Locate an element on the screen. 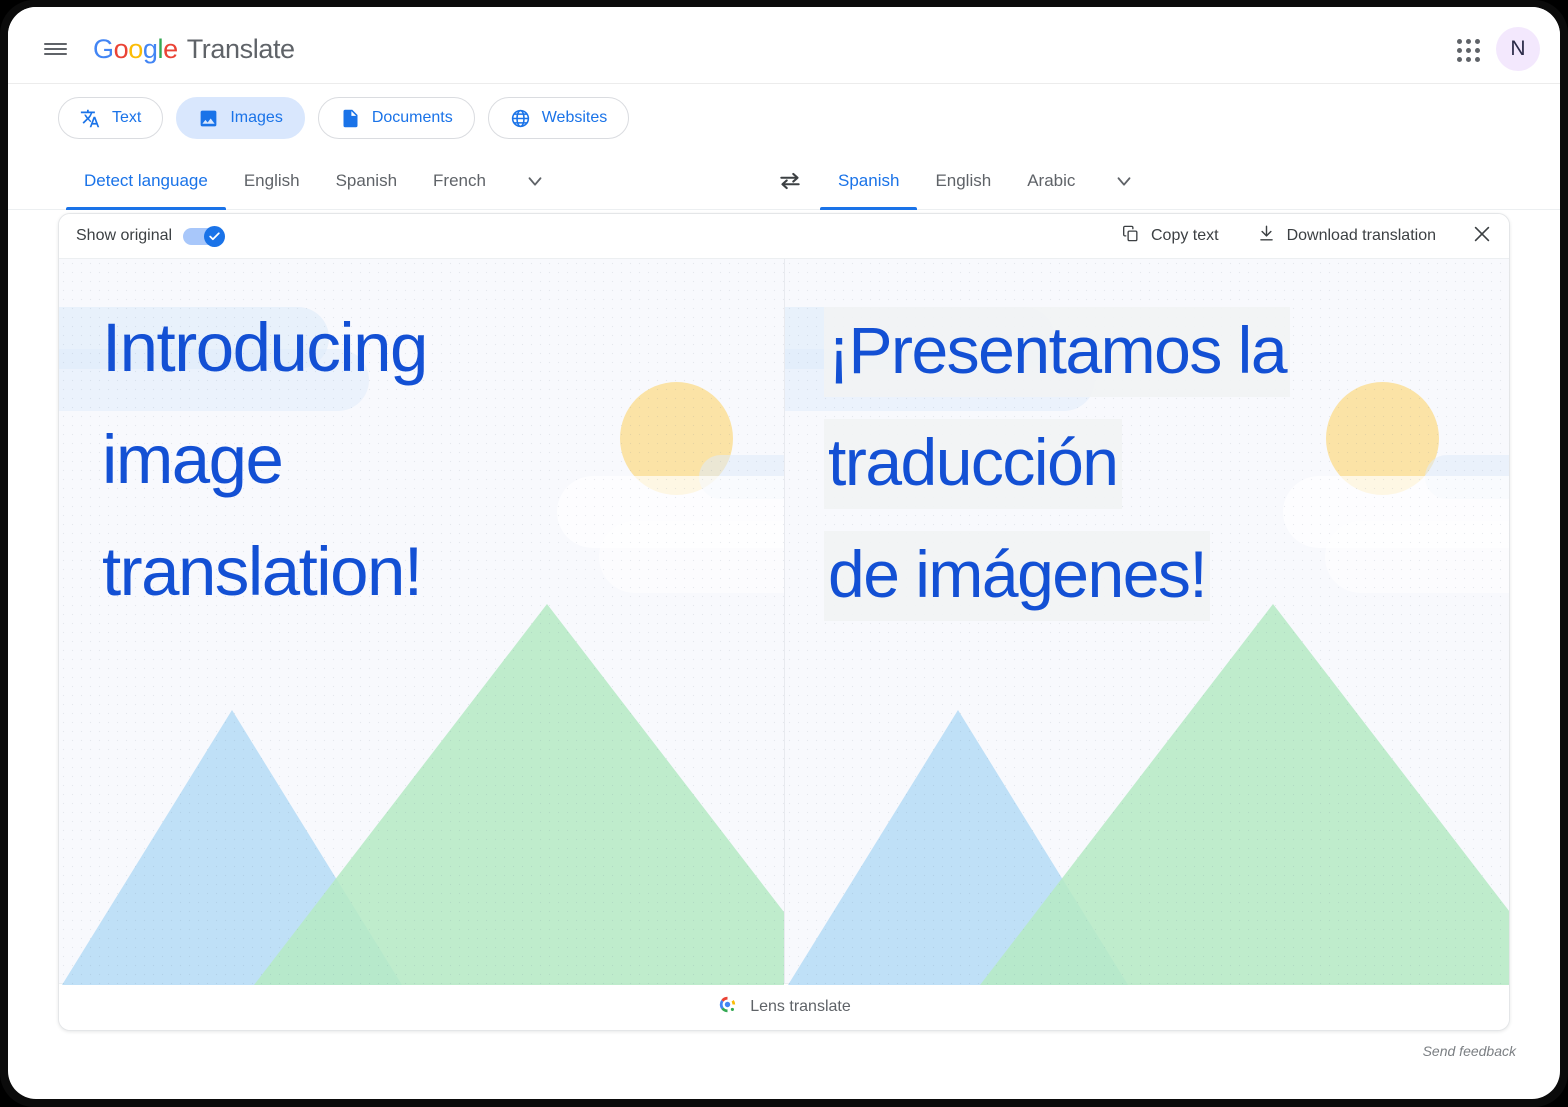  tab-documents: Documents is located at coordinates (396, 118).